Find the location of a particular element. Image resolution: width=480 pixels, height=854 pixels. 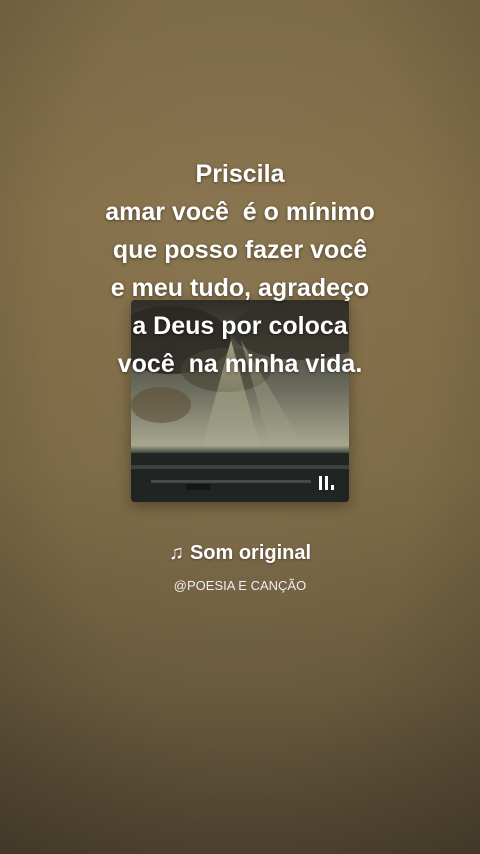

sound-title: ♫ Som original is located at coordinates (240, 553).